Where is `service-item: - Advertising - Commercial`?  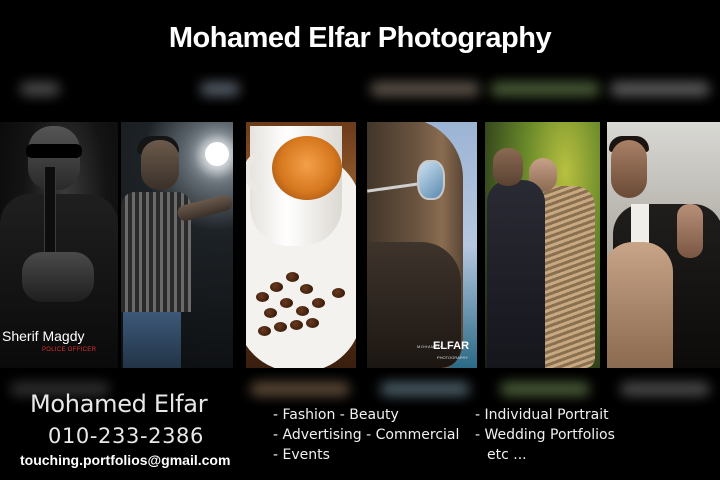
service-item: - Advertising - Commercial is located at coordinates (366, 435).